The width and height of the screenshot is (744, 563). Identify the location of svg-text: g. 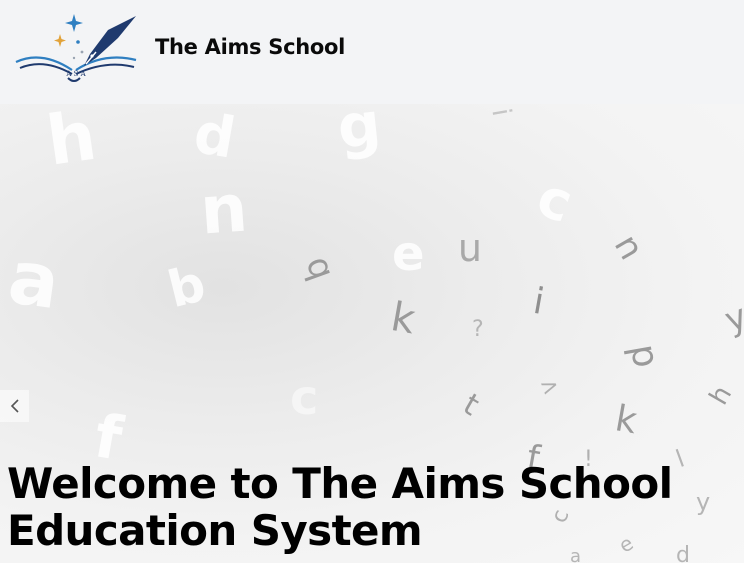
(359, 133).